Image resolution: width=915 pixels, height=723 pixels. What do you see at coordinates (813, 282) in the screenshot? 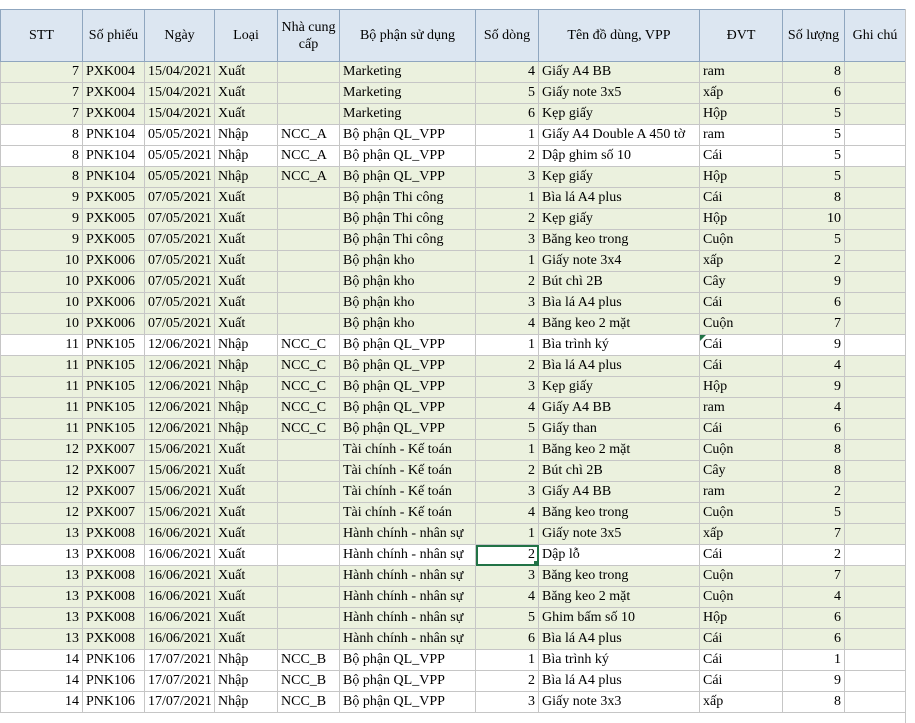
I see `cell-so-luong: 9` at bounding box center [813, 282].